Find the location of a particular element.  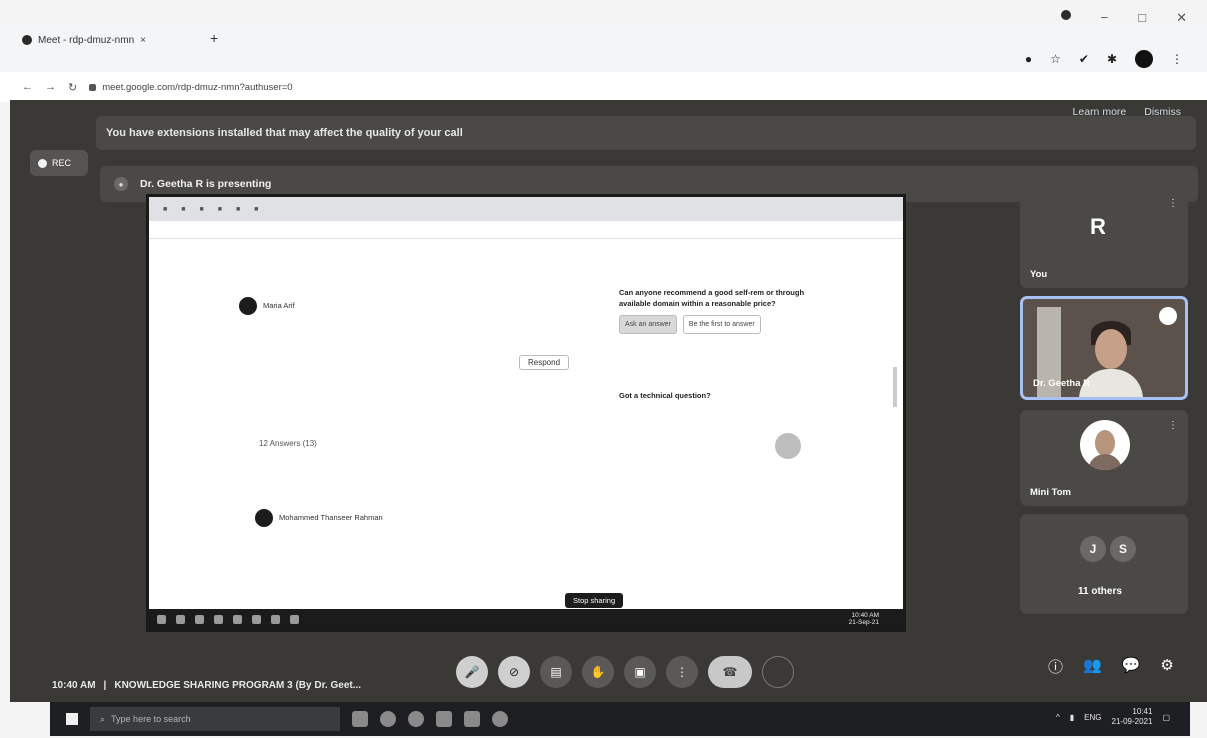

shared-taskbar is located at coordinates (526, 619).